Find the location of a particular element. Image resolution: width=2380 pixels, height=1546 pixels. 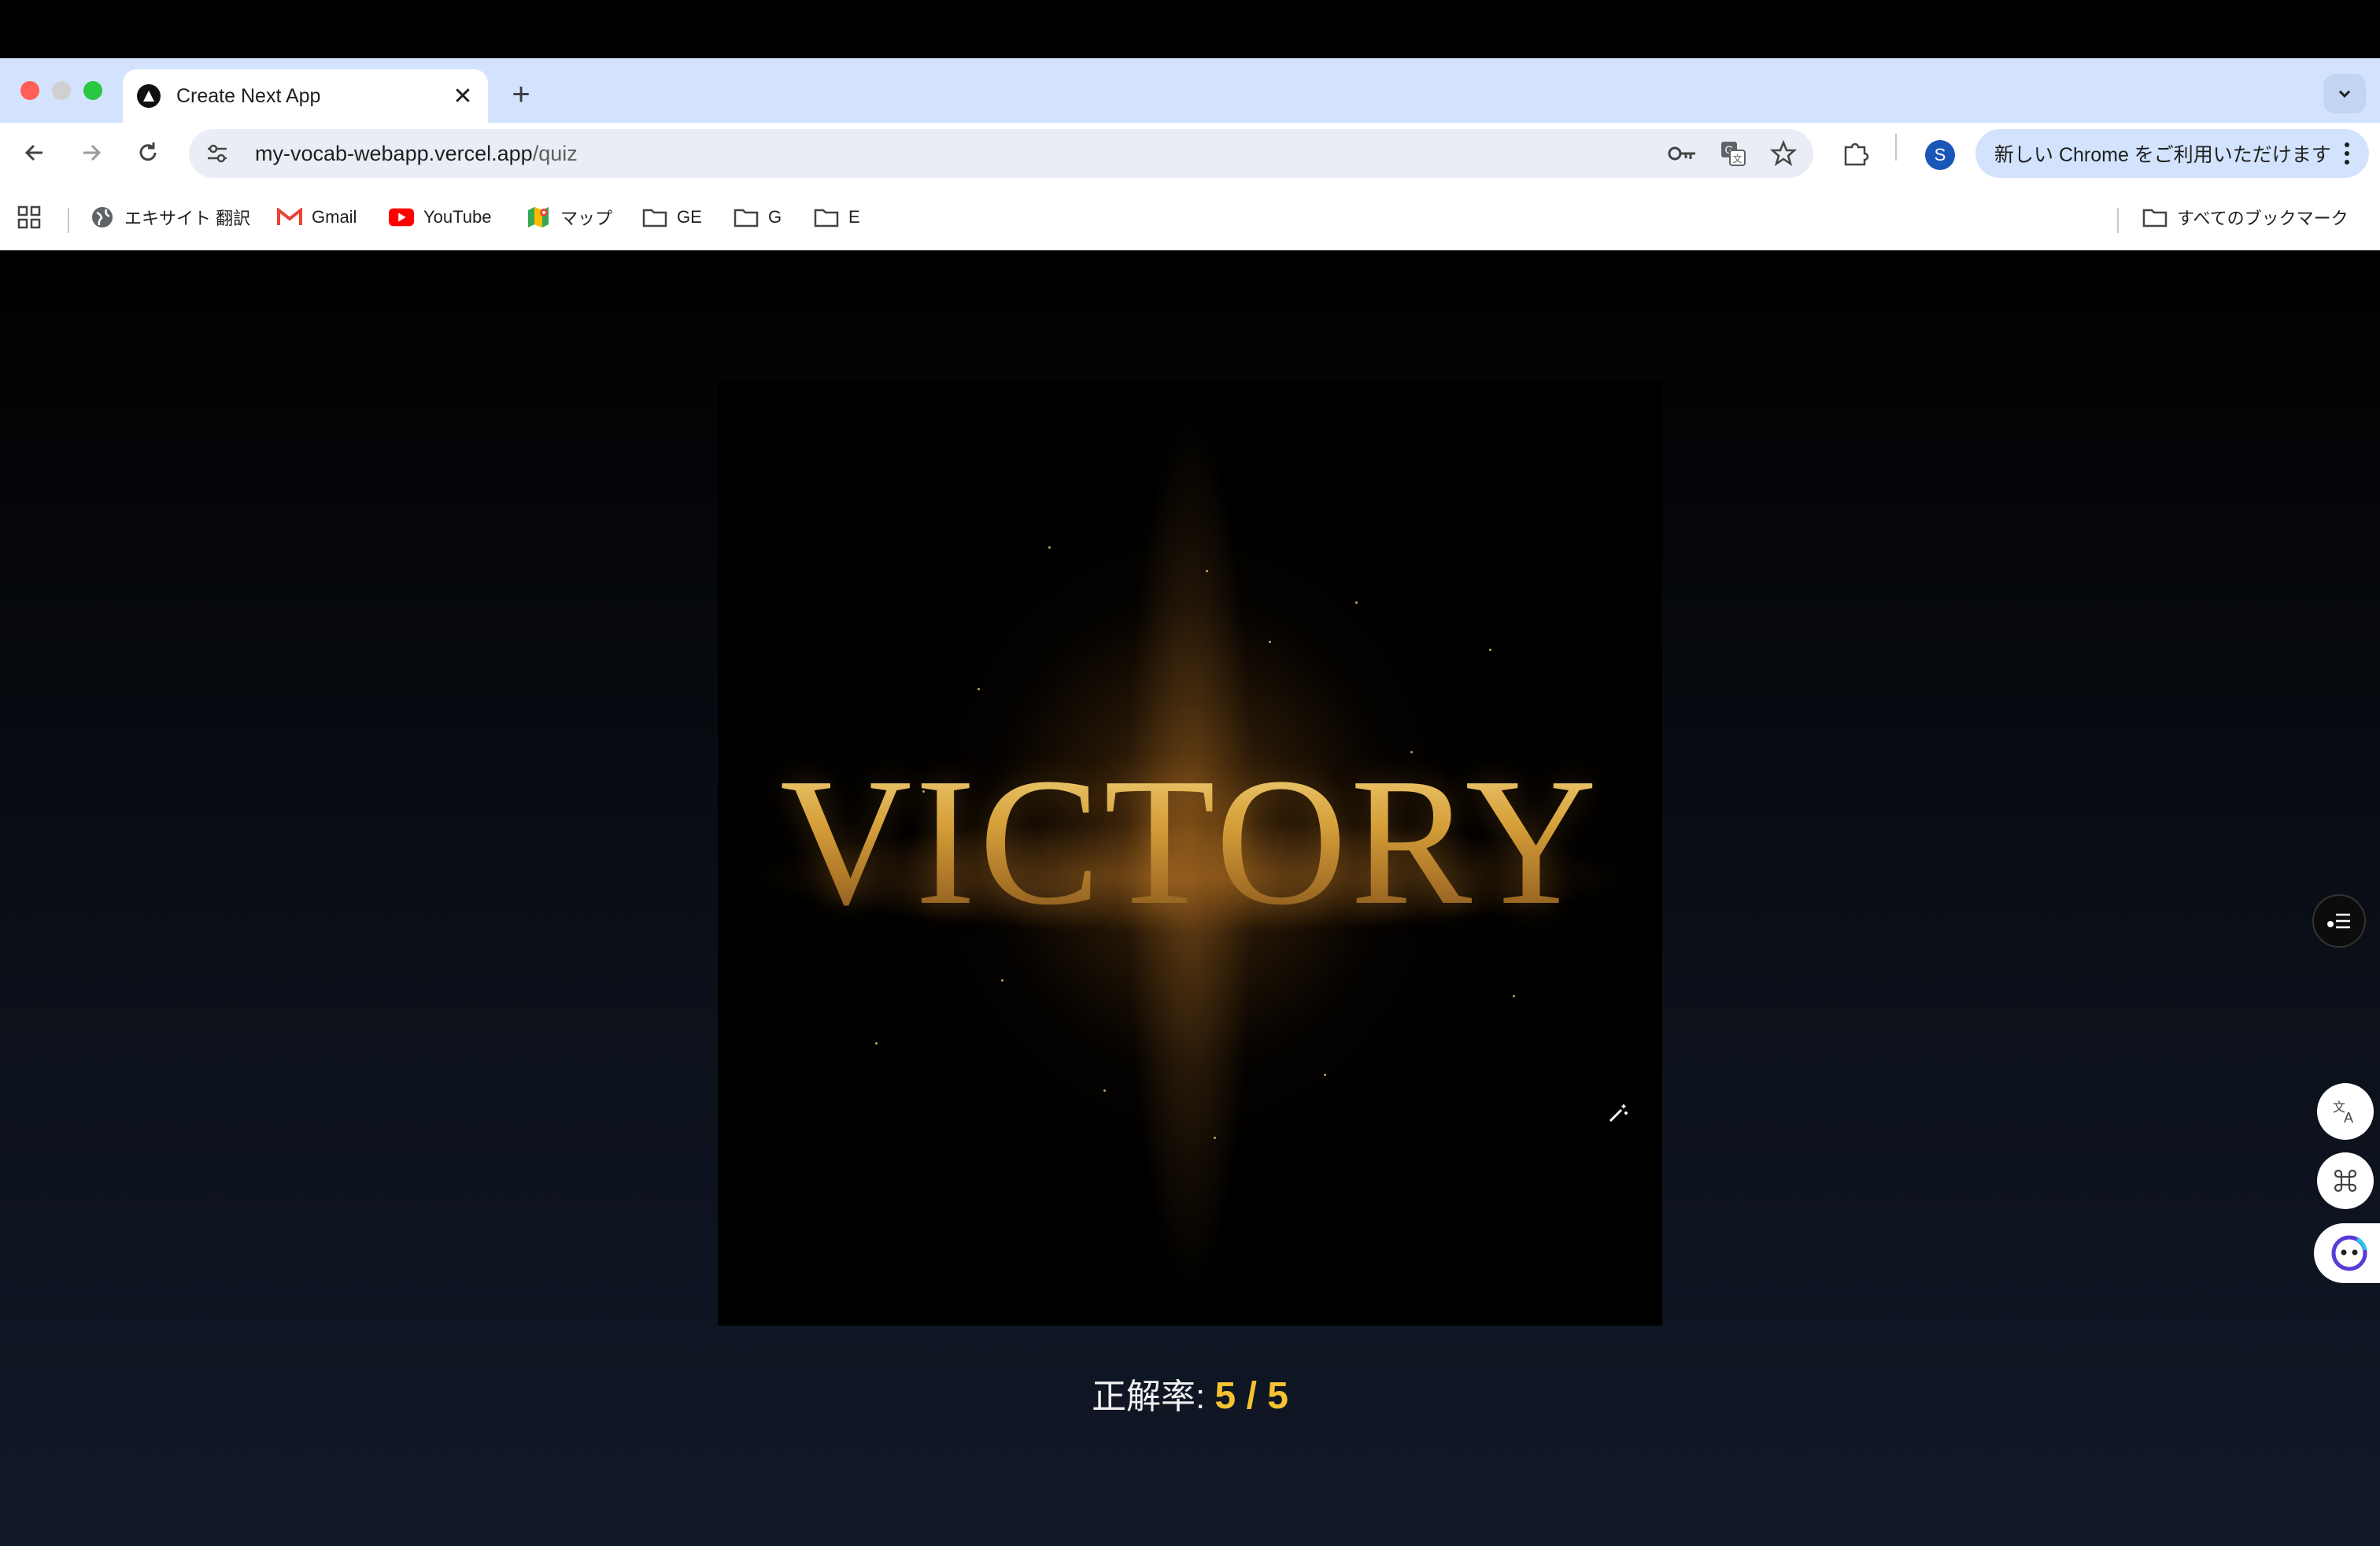

bookmark-folder-e: E is located at coordinates (837, 217).